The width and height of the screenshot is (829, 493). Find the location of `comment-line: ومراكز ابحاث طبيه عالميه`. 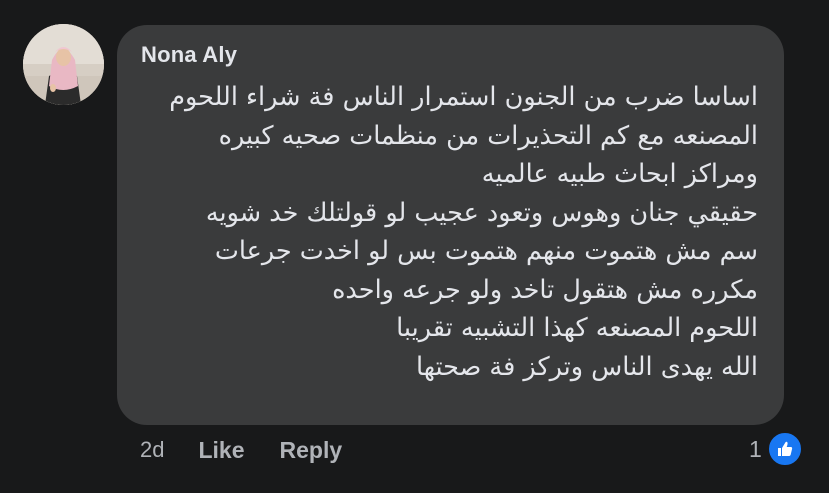

comment-line: ومراكز ابحاث طبيه عالميه is located at coordinates (619, 174).